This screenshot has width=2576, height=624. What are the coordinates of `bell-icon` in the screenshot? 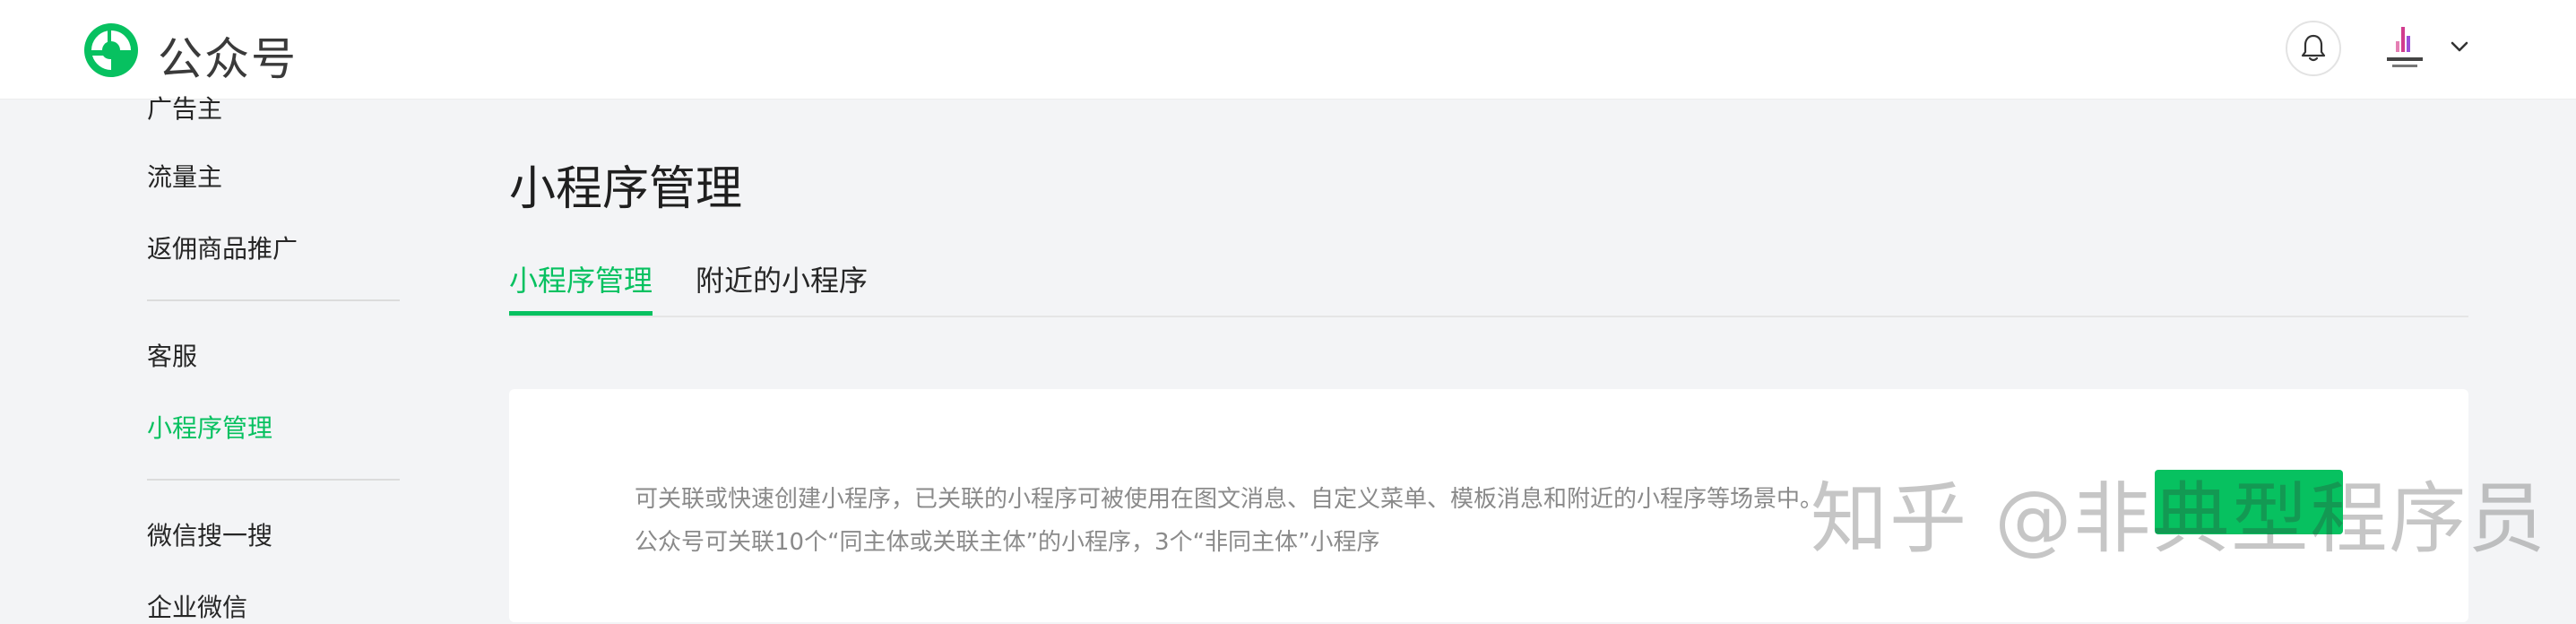 It's located at (2313, 48).